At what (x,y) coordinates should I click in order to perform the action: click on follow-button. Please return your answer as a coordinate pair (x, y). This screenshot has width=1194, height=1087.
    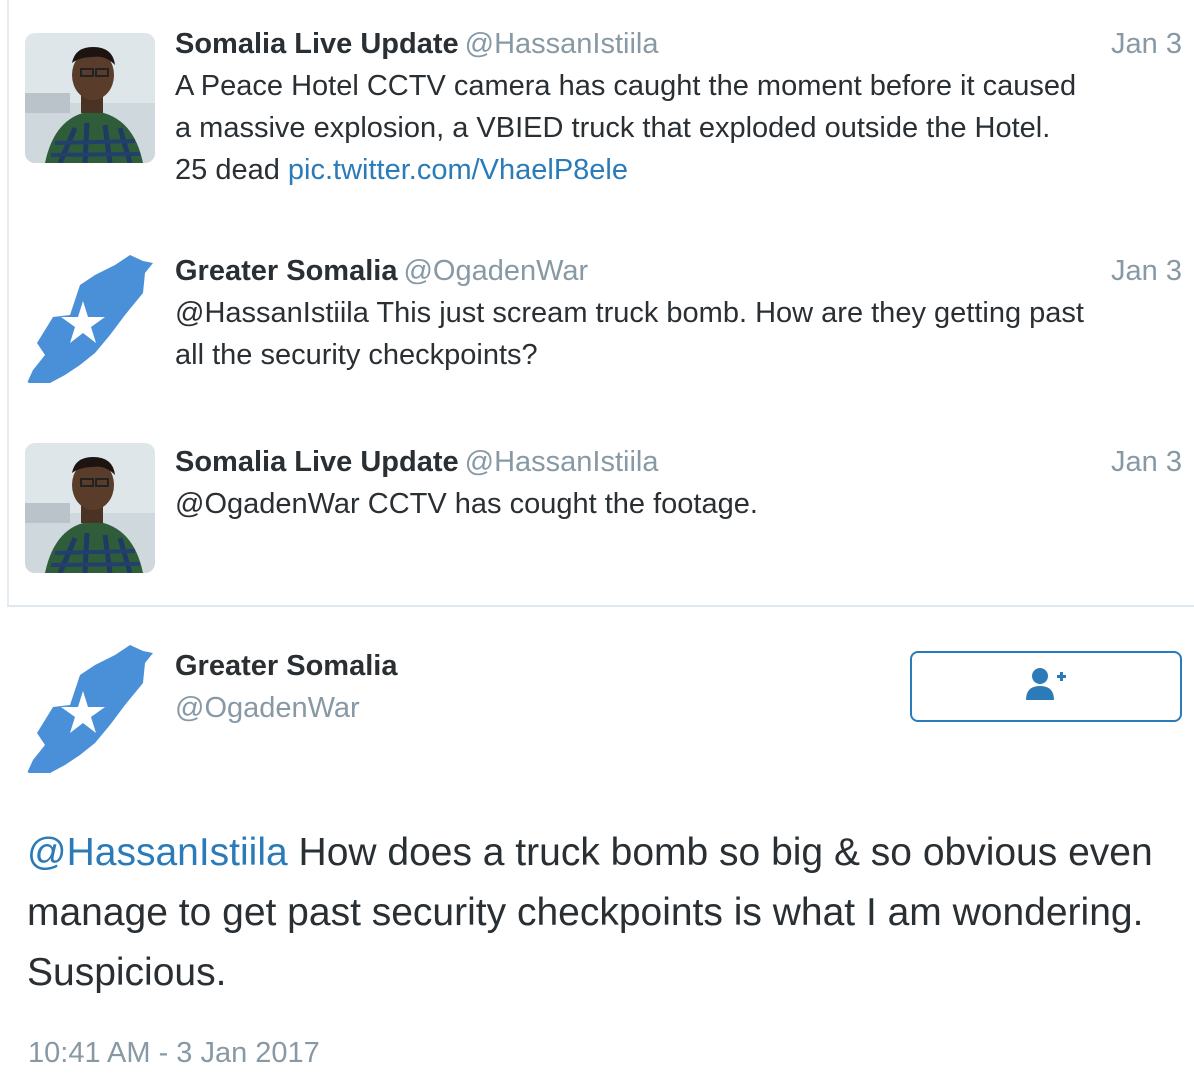
    Looking at the image, I should click on (1046, 686).